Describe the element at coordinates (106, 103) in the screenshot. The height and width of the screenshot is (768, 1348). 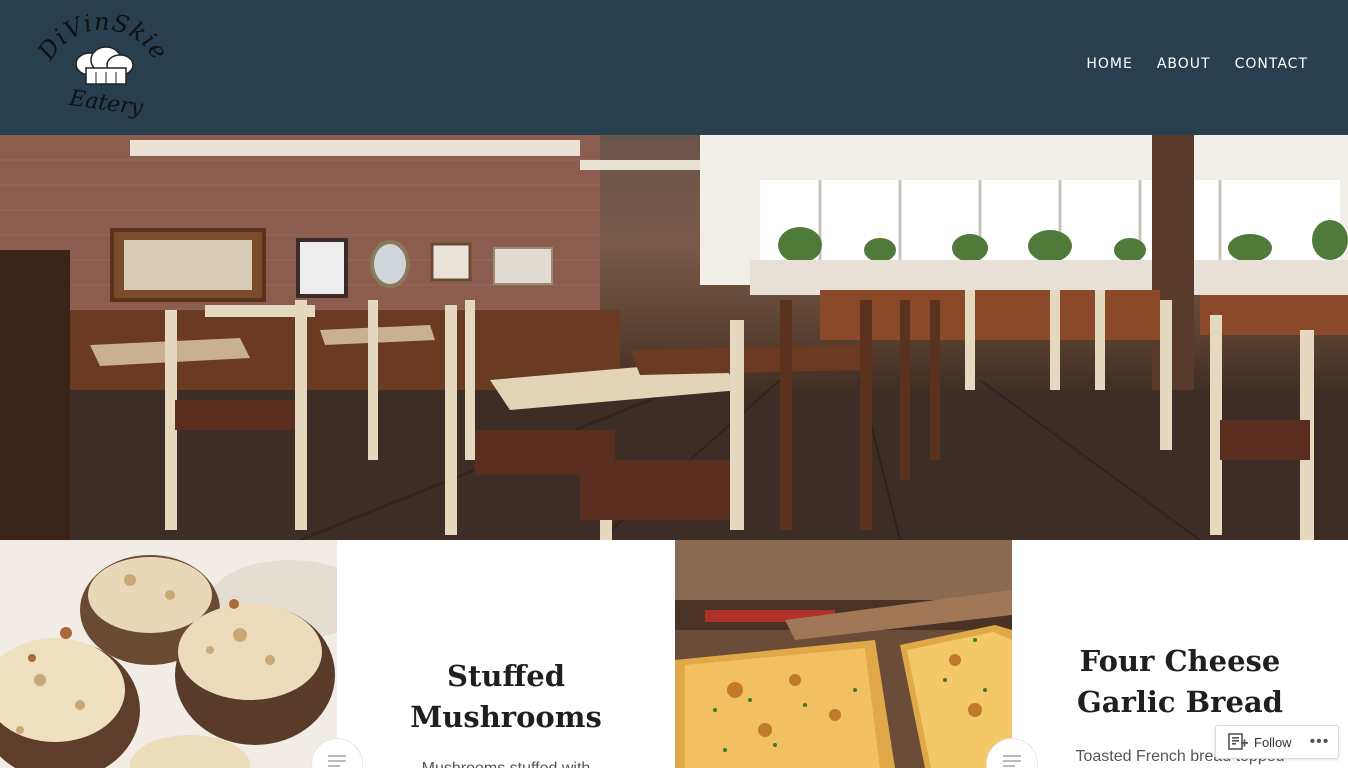
I see `logo-text-bottom: Eatery` at that location.